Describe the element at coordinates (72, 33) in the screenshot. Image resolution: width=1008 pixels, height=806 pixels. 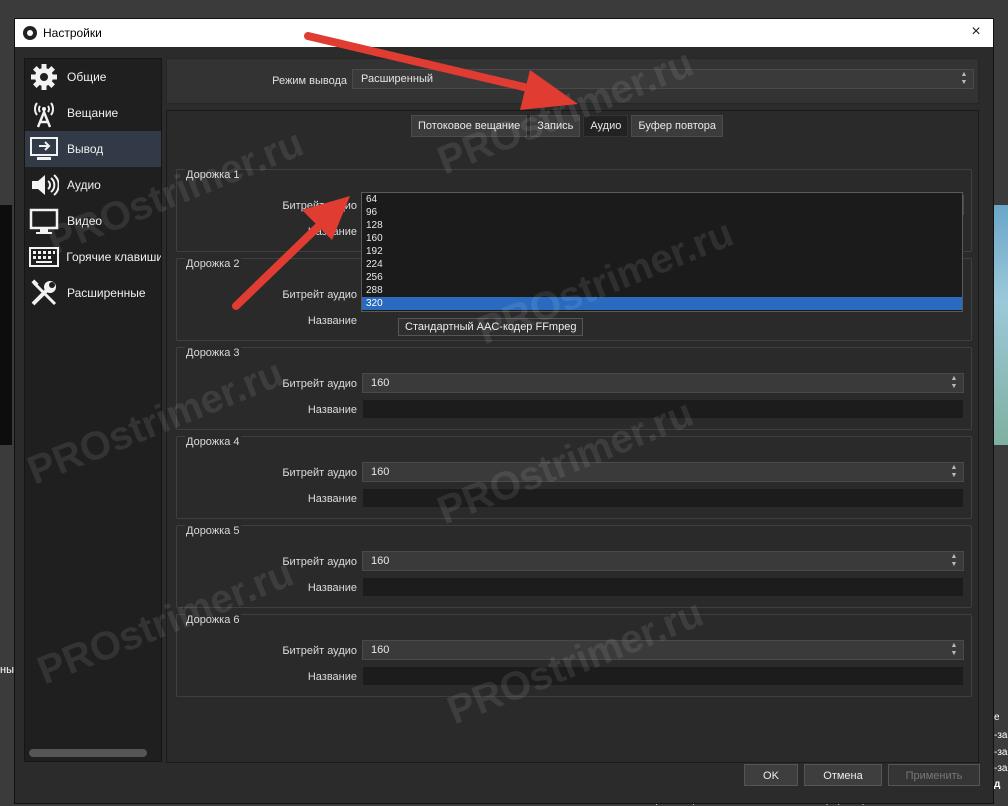
I see `window-title: Настройки` at that location.